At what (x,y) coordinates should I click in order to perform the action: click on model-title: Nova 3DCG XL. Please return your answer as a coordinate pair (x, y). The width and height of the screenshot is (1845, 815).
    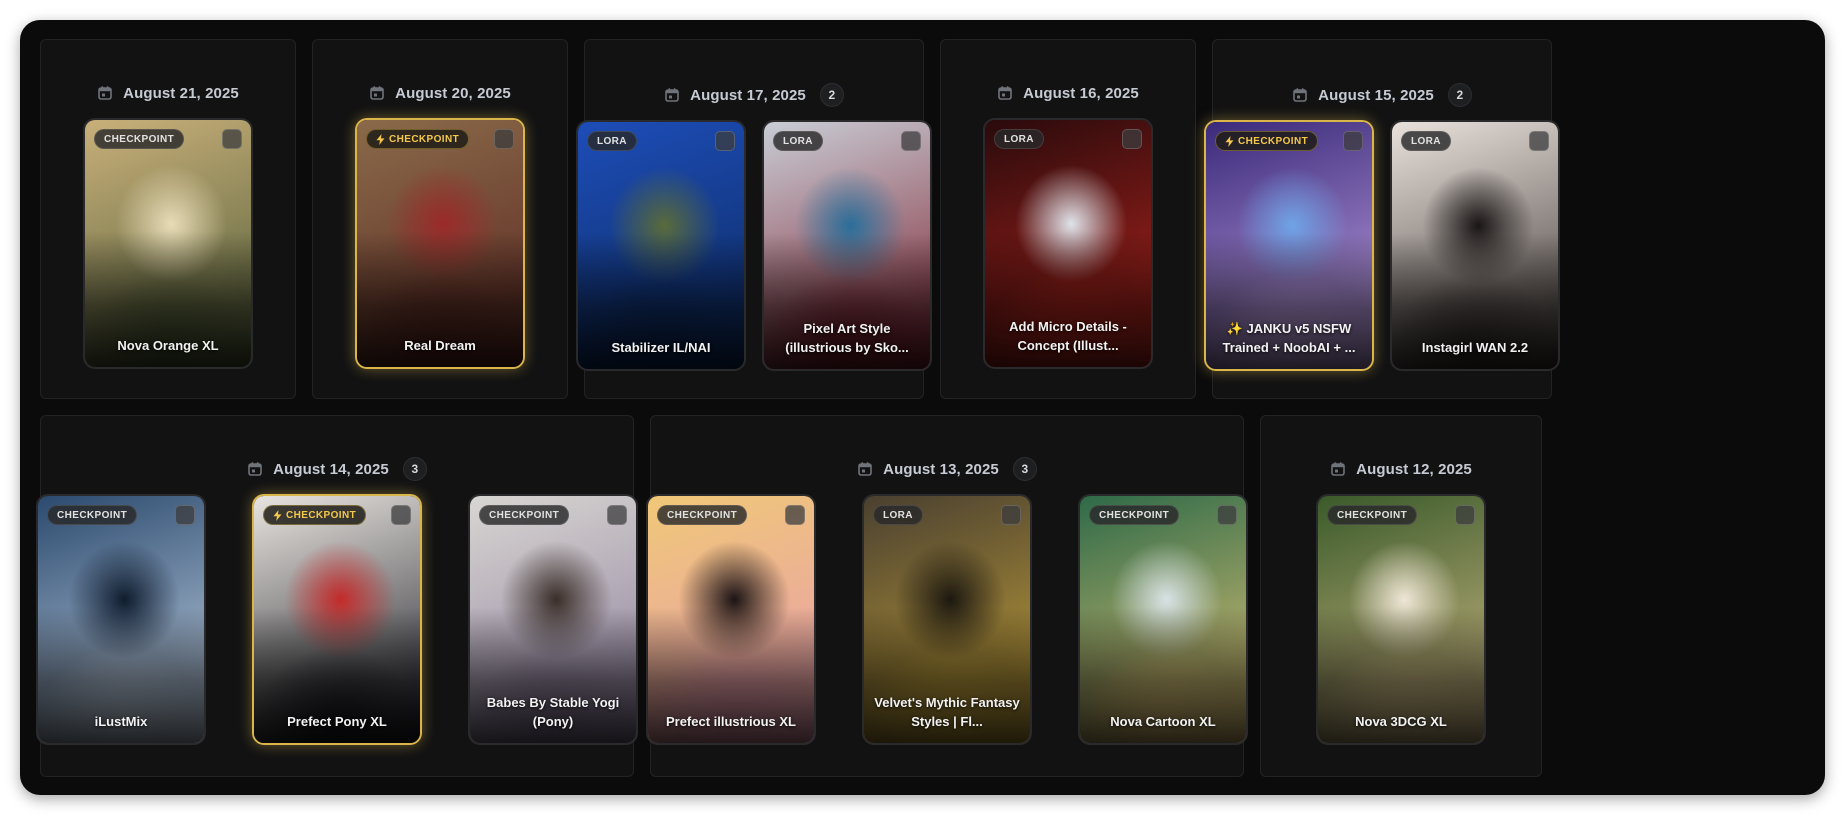
    Looking at the image, I should click on (1401, 721).